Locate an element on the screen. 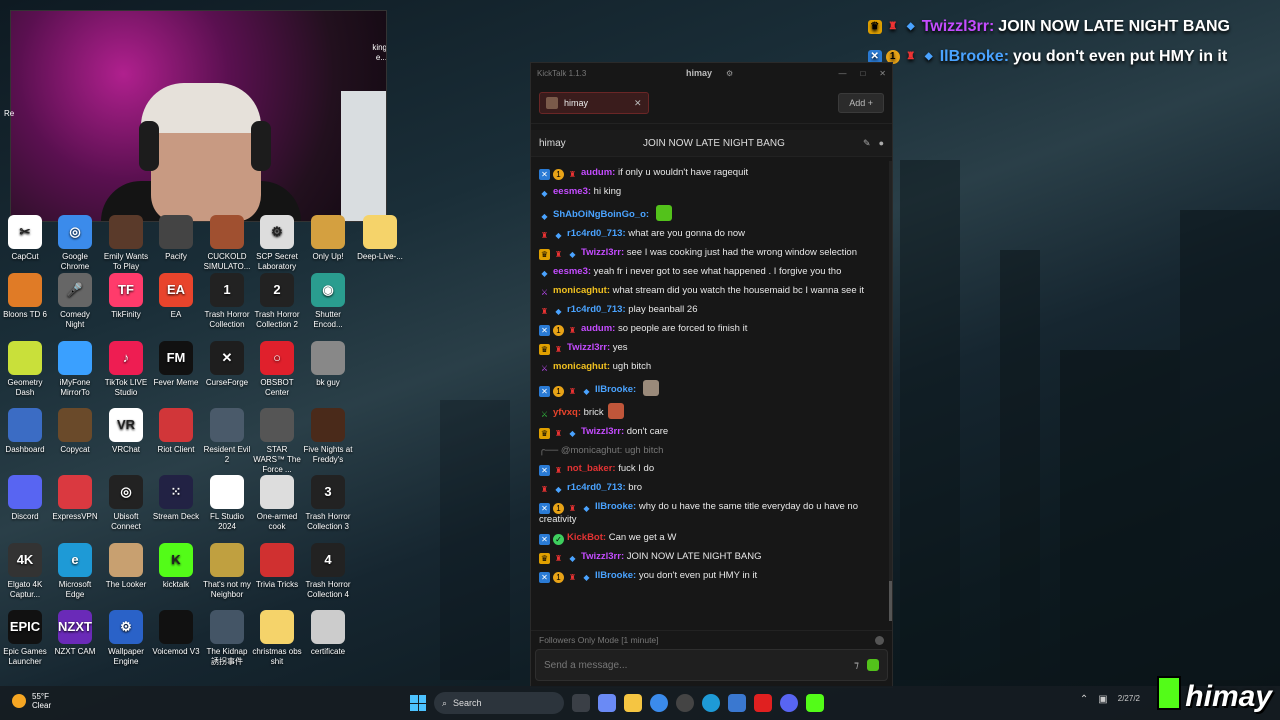 This screenshot has height=720, width=1280. chat-message: ♛ ♜ Twizzl3rr: yes is located at coordinates (711, 348).